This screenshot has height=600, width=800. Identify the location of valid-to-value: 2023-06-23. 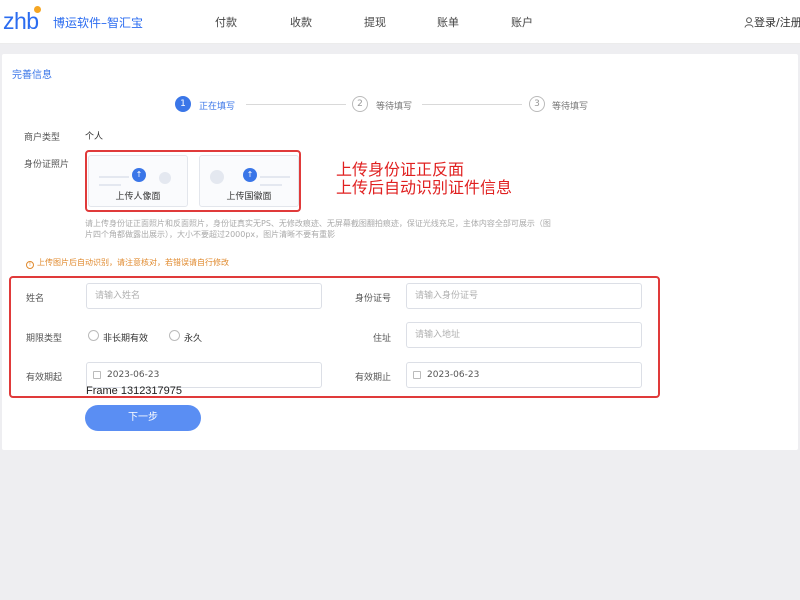
(453, 375).